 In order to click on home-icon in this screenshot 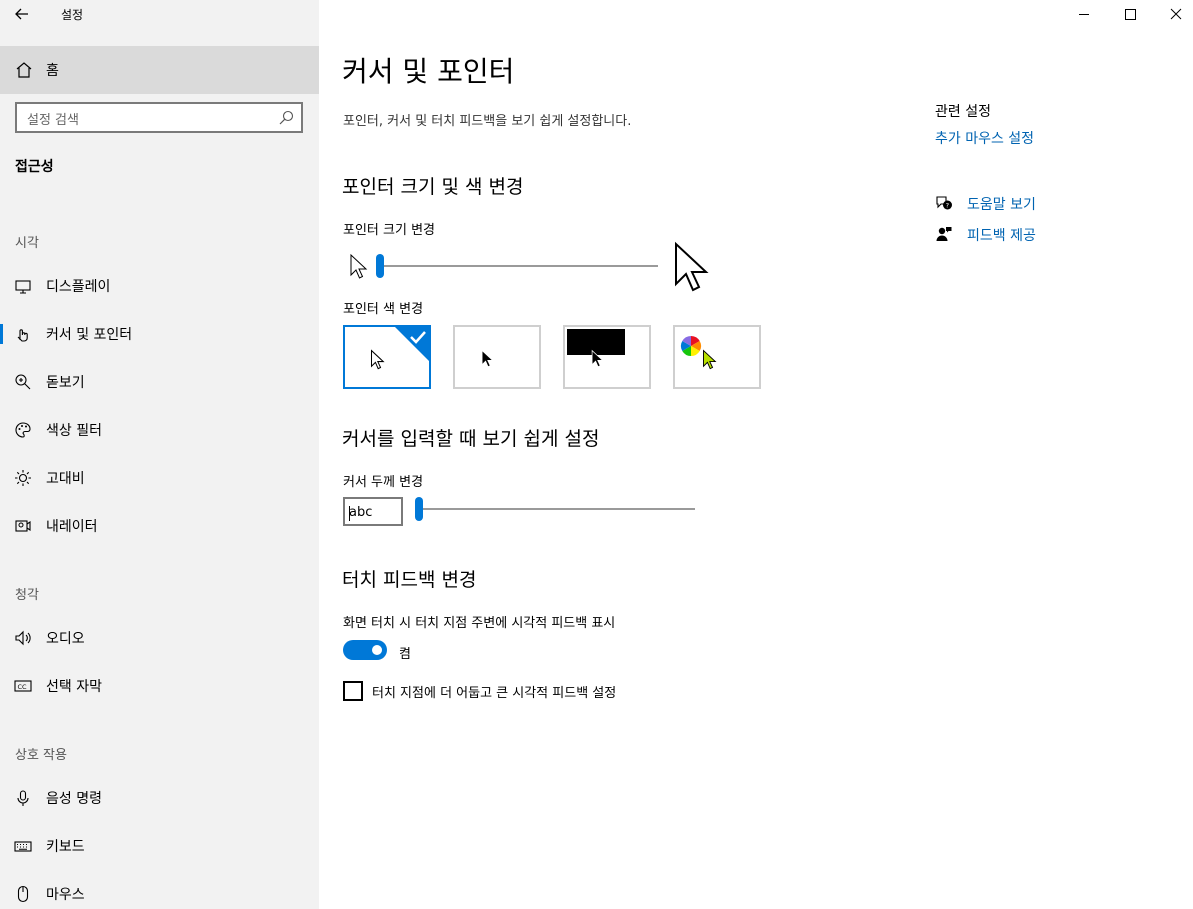, I will do `click(24, 70)`.